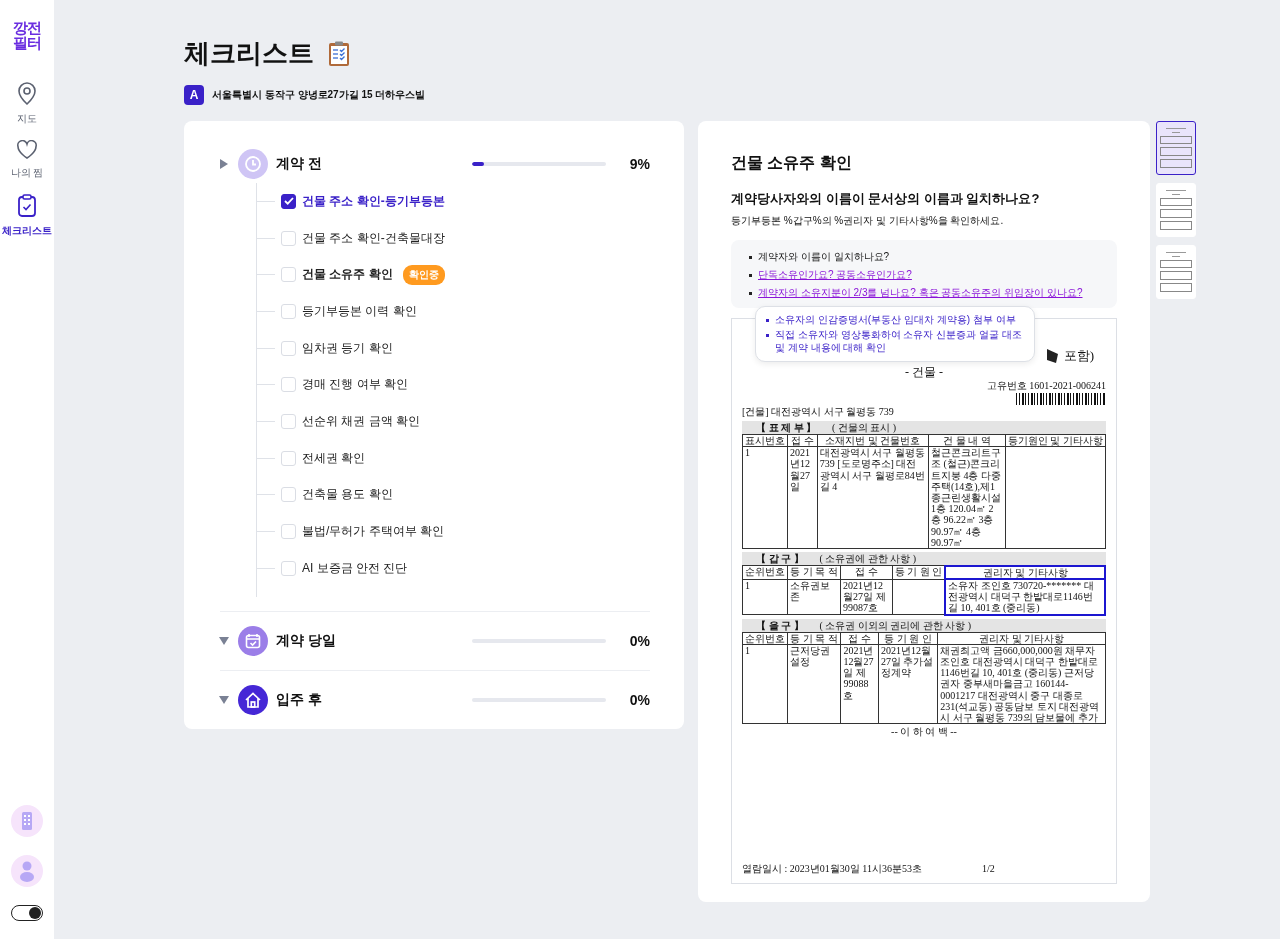  What do you see at coordinates (818, 412) in the screenshot?
I see `document-address: [건물] 대전광역시 서구 월평동 739` at bounding box center [818, 412].